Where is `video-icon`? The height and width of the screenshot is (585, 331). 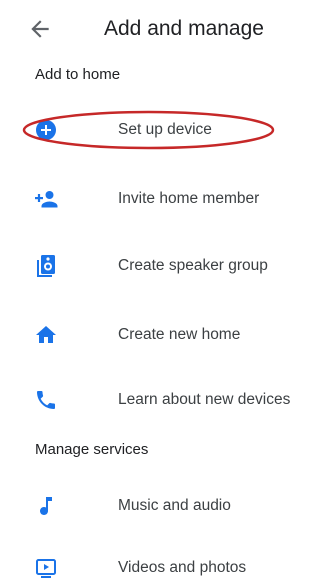 video-icon is located at coordinates (46, 568).